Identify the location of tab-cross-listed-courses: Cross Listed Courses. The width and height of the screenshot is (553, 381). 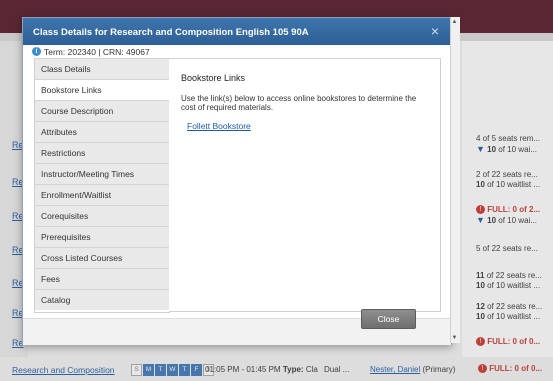
(102, 257).